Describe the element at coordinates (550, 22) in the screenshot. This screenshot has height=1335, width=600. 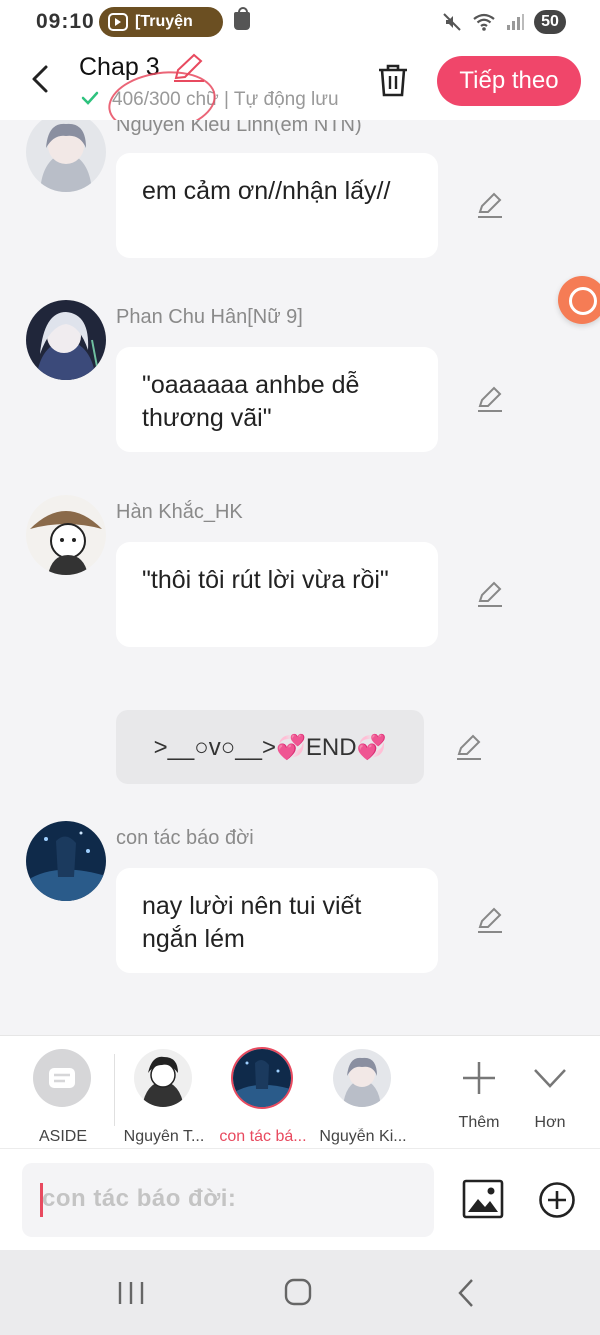
I see `battery-icon: 50` at that location.